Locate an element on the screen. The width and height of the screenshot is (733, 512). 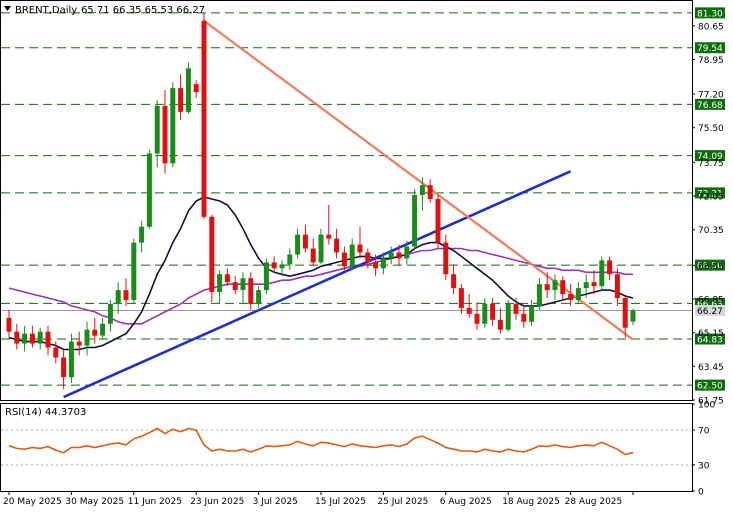
date-tick-label: 3 Jul 2025 is located at coordinates (275, 502).